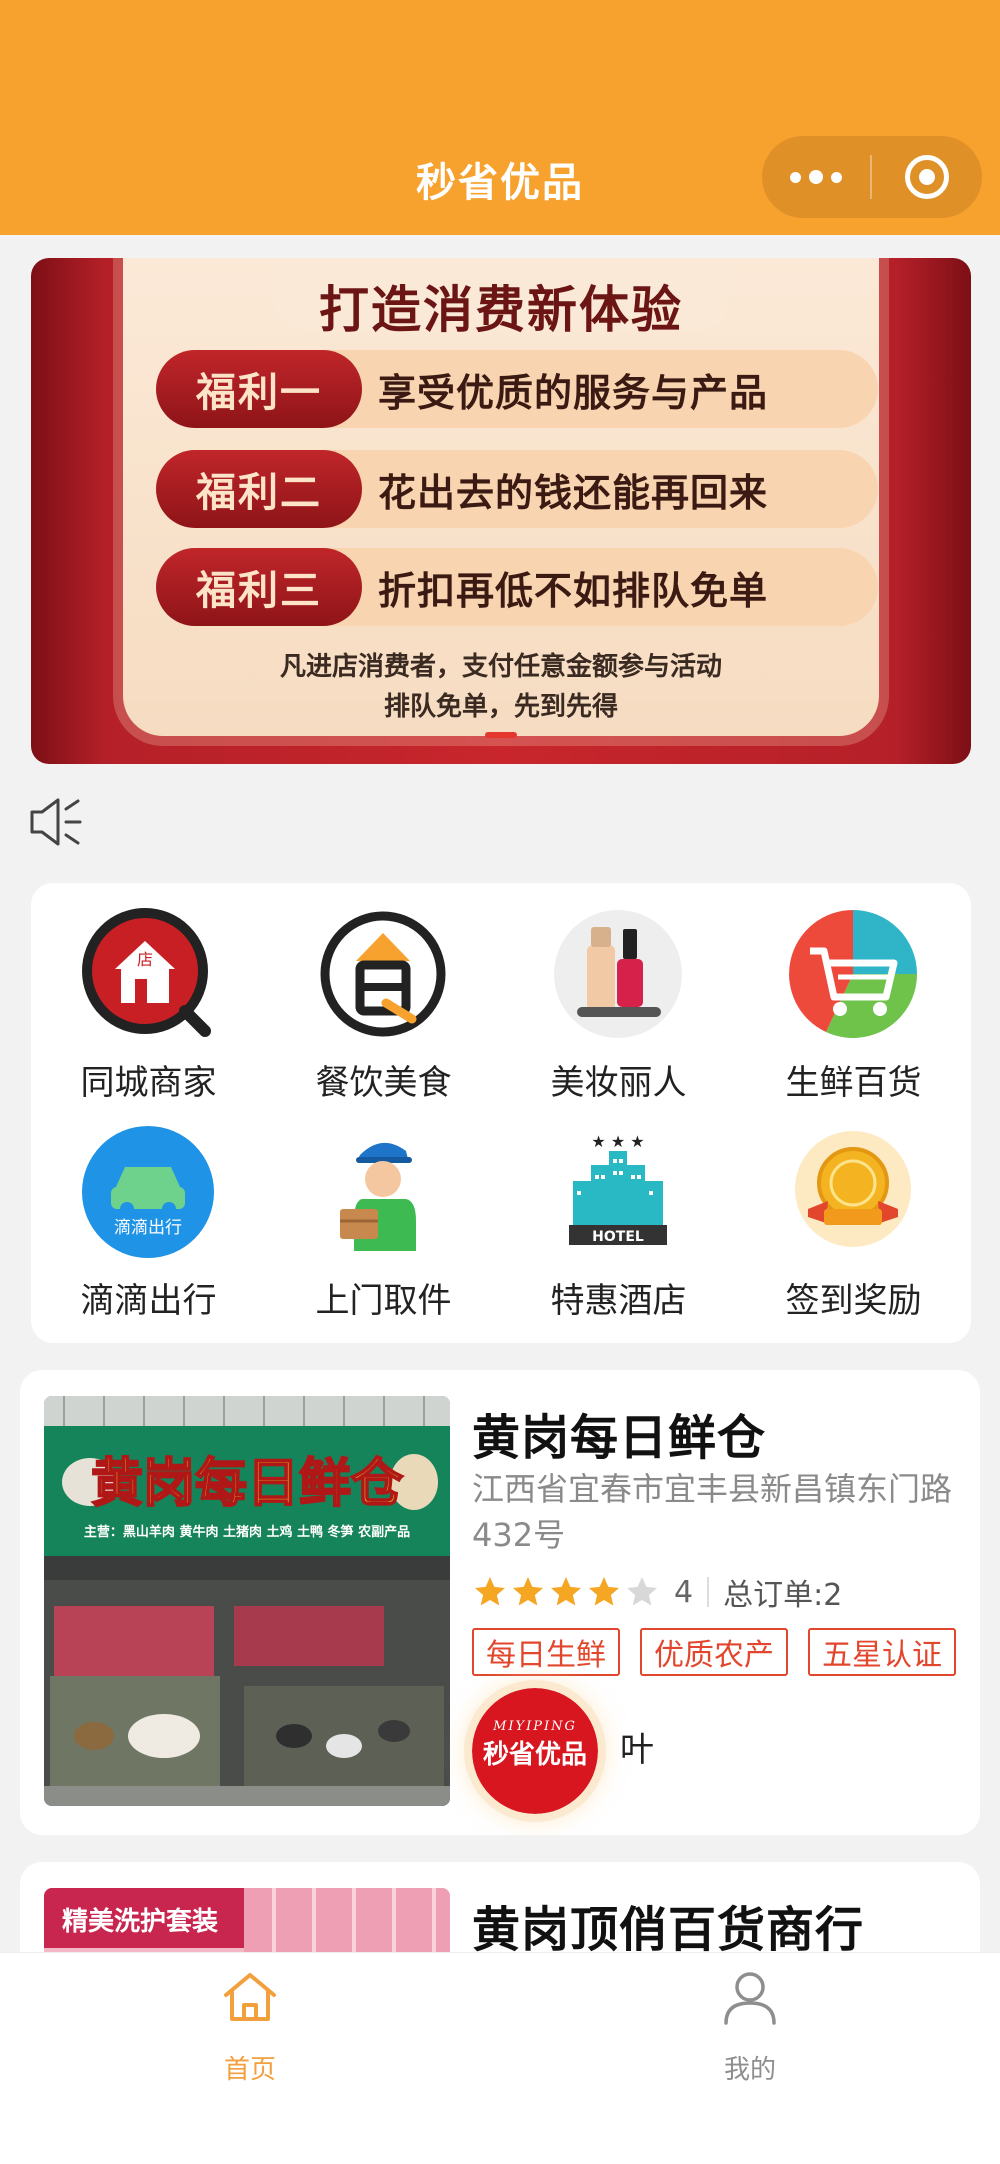 This screenshot has height=2164, width=1000. I want to click on store-tags: 每日生鲜 优质农产 五星认证, so click(714, 1652).